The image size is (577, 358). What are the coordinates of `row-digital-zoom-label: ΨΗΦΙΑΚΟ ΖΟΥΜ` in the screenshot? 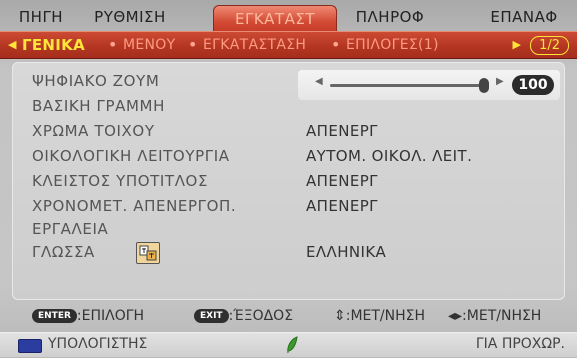 It's located at (95, 81).